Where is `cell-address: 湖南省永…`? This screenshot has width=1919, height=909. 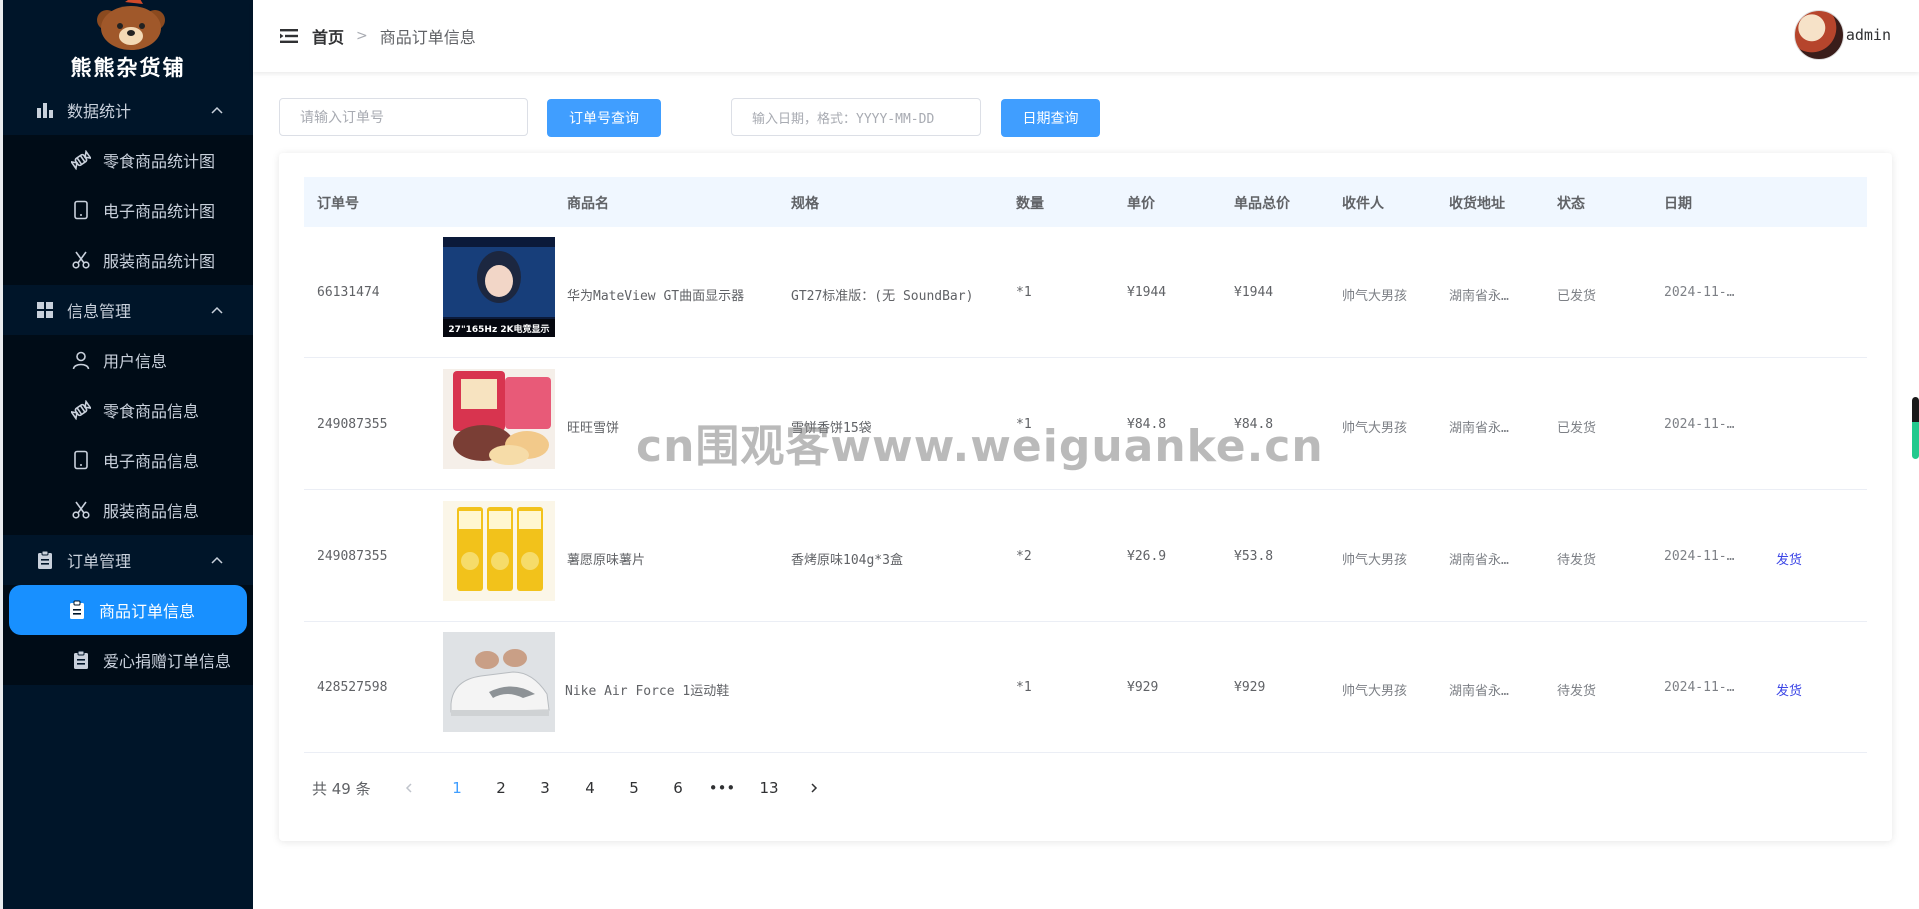
cell-address: 湖南省永… is located at coordinates (1479, 560).